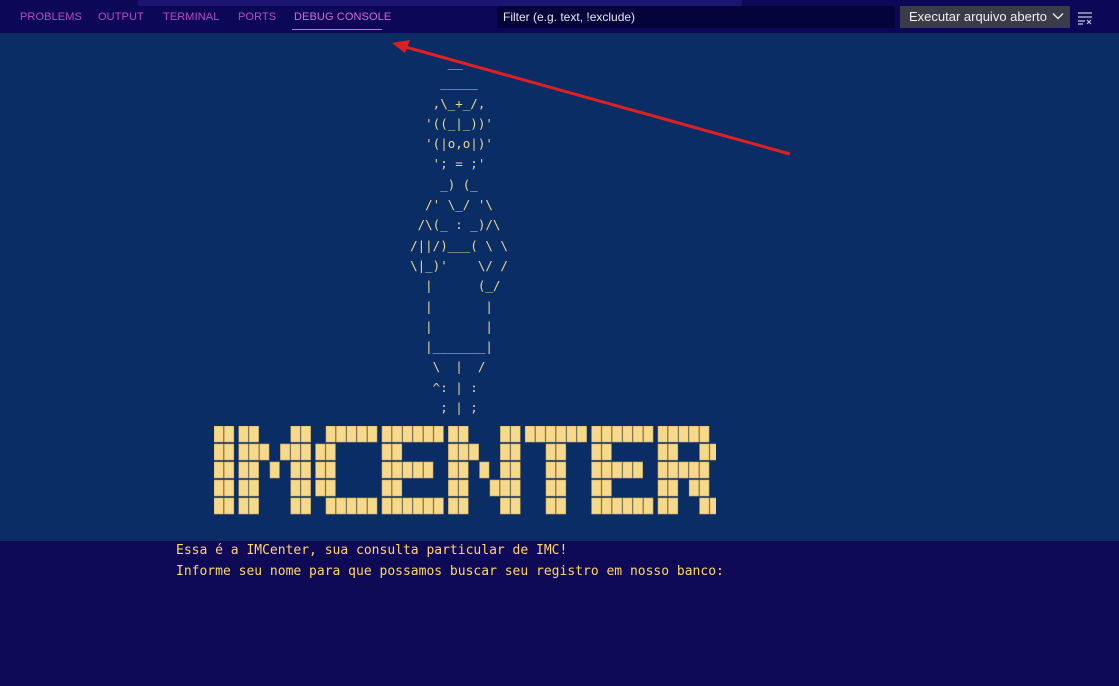  I want to click on filter-input, so click(696, 17).